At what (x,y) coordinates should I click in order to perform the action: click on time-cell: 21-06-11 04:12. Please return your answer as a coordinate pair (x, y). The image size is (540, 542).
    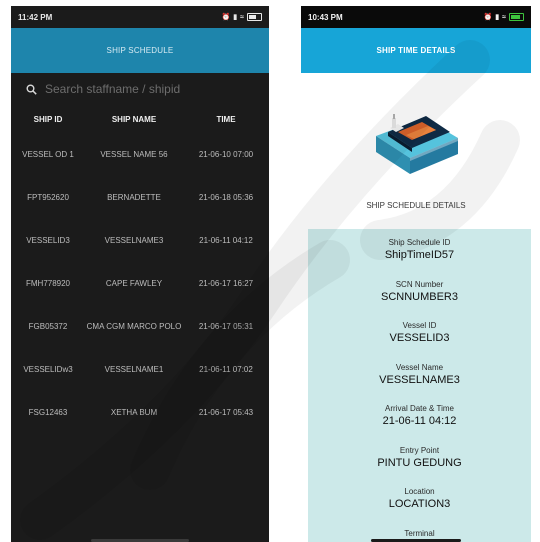
    Looking at the image, I should click on (226, 240).